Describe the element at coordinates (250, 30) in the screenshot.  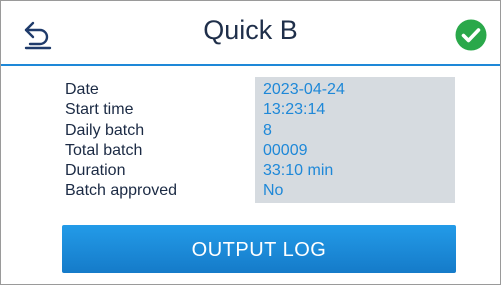
I see `page-title: Quick B` at that location.